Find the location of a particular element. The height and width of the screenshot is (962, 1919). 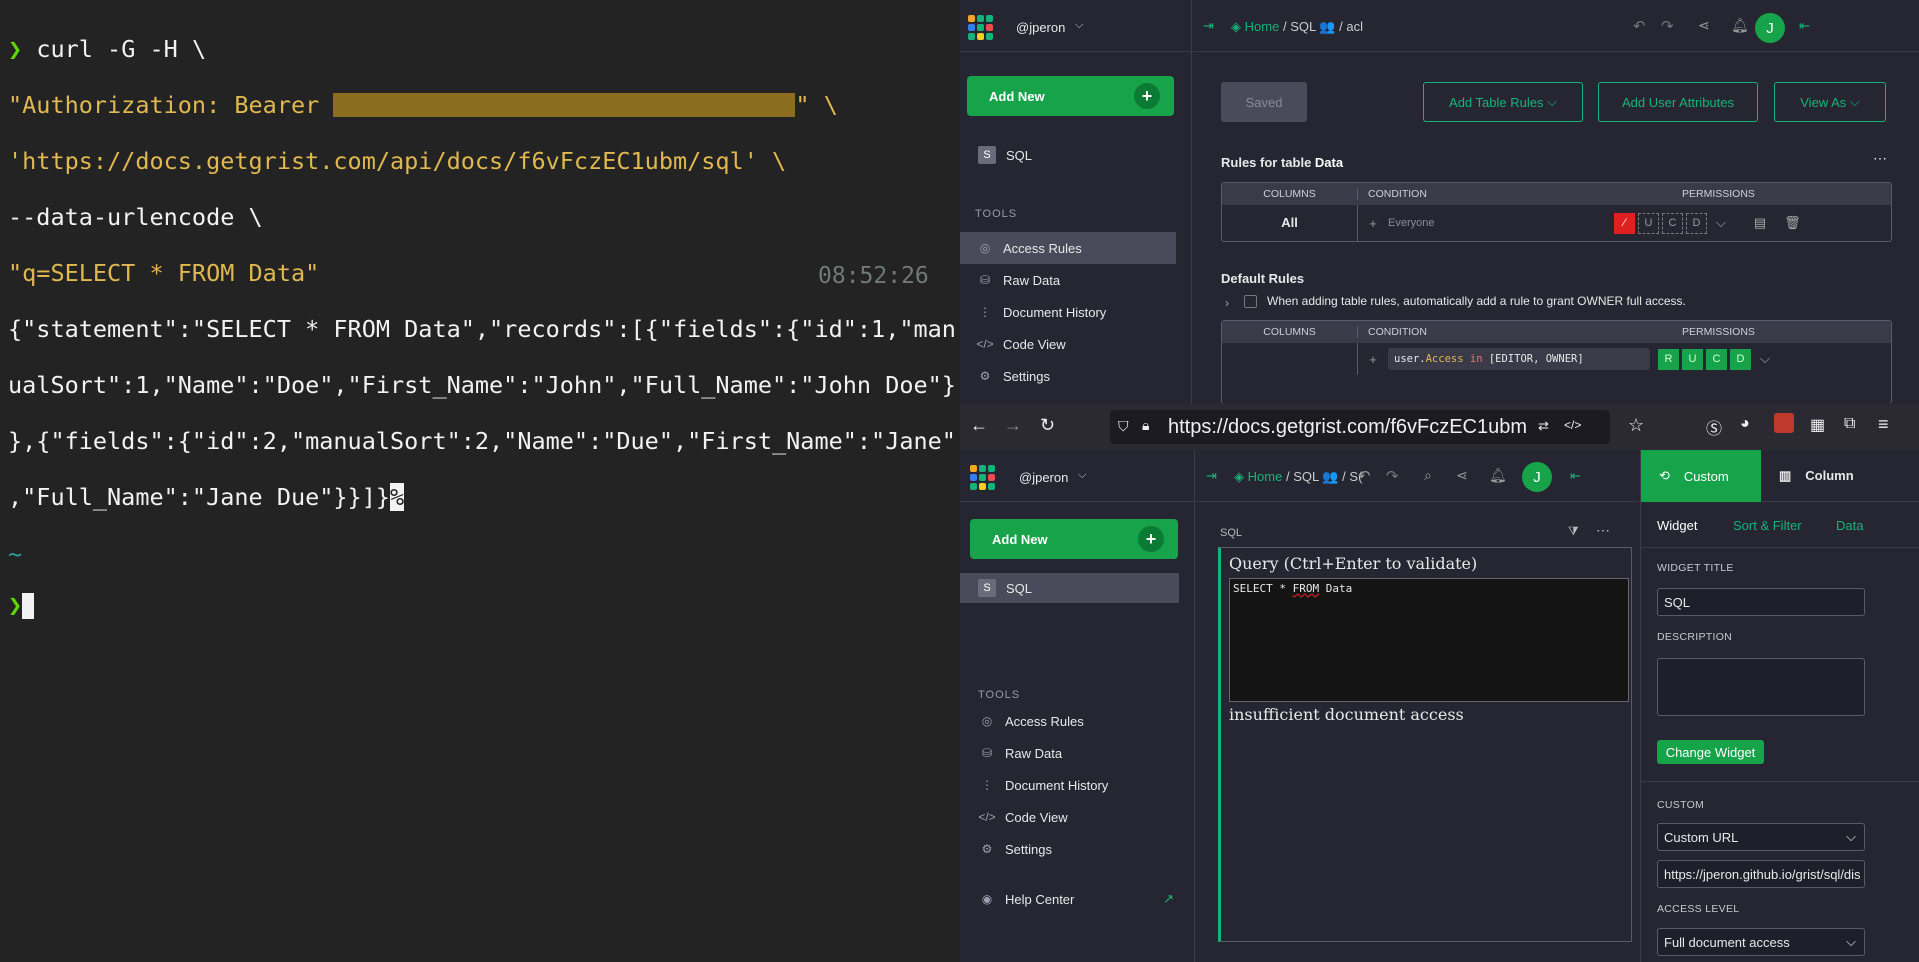

eye-icon: ◎ is located at coordinates (985, 248).